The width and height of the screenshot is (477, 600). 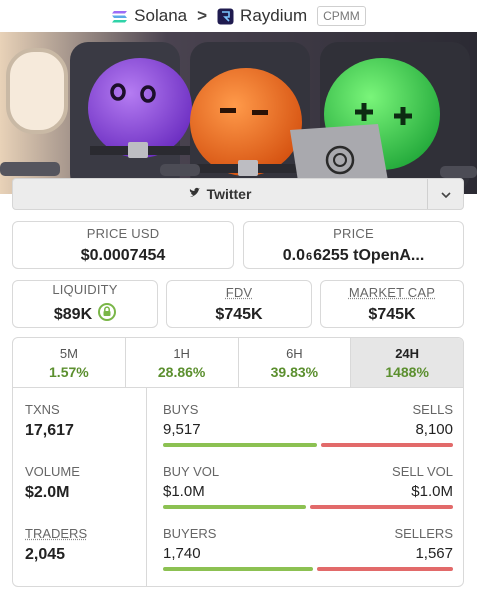 I want to click on tab-change: 1.57%, so click(x=69, y=371).